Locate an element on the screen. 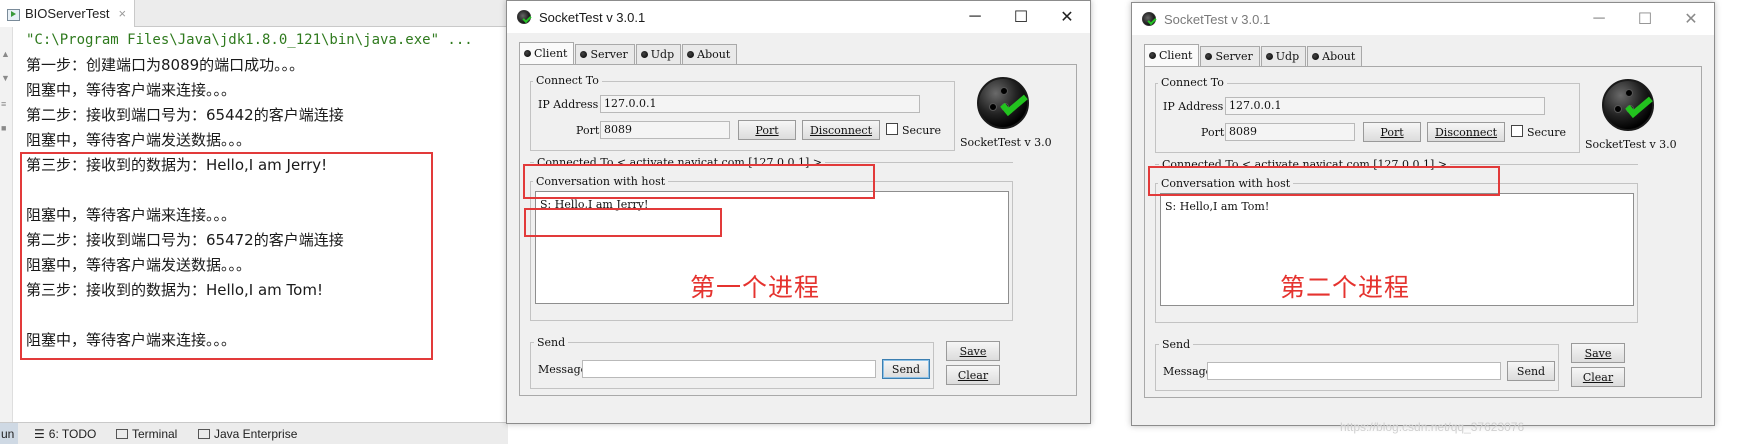 Image resolution: width=1742 pixels, height=444 pixels. run-tab-bioservertest: BIOServerTest × is located at coordinates (68, 13).